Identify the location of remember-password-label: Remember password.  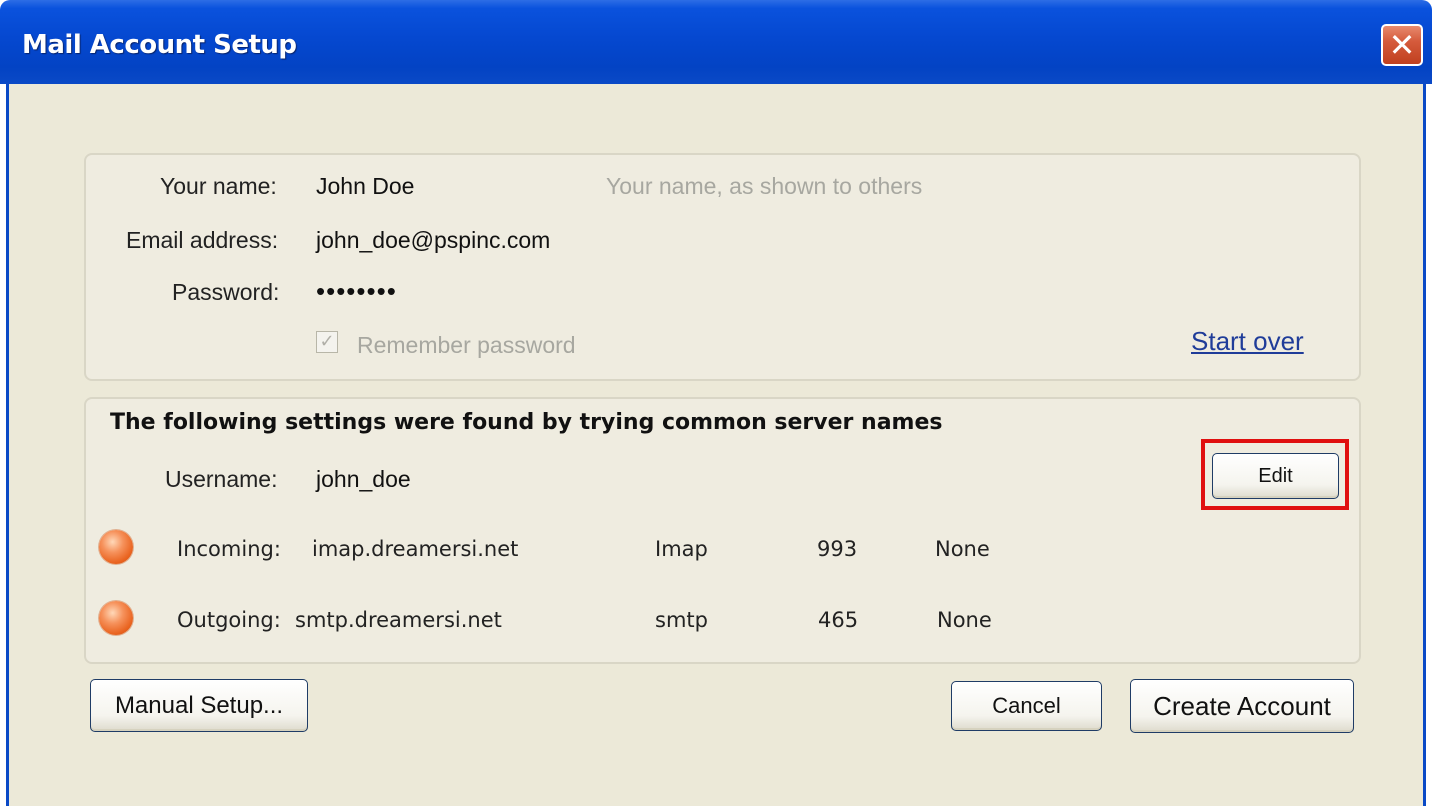
(466, 345).